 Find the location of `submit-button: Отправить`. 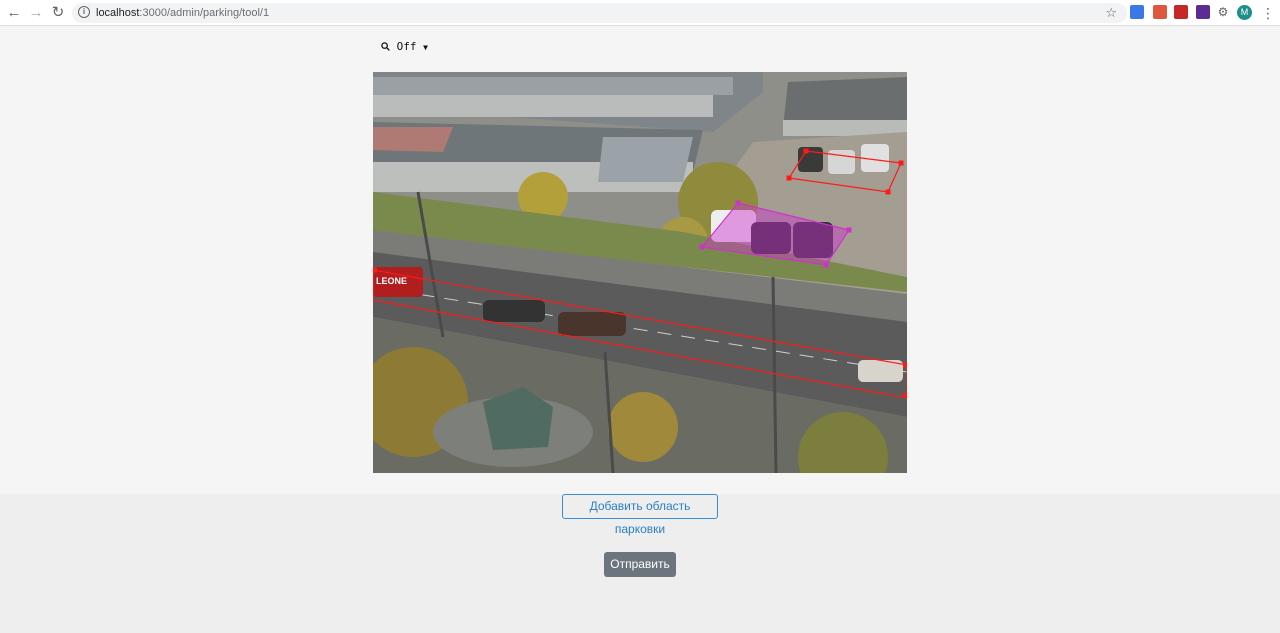

submit-button: Отправить is located at coordinates (640, 564).